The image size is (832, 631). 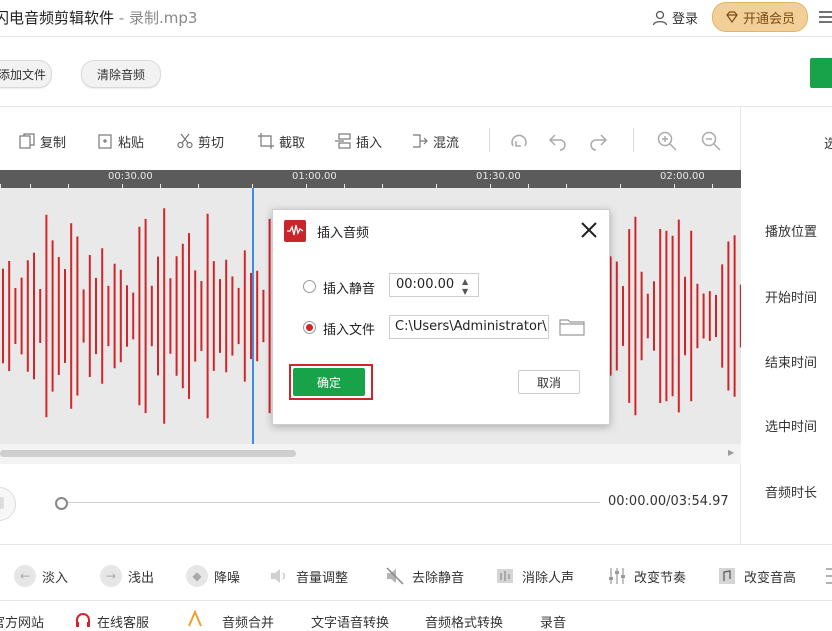 I want to click on fade-out-button: → 浅出, so click(x=127, y=576).